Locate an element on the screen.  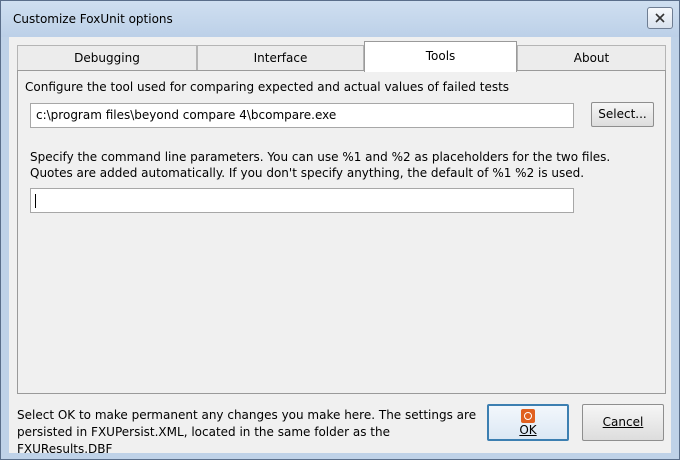
tab-tools: Tools is located at coordinates (440, 56).